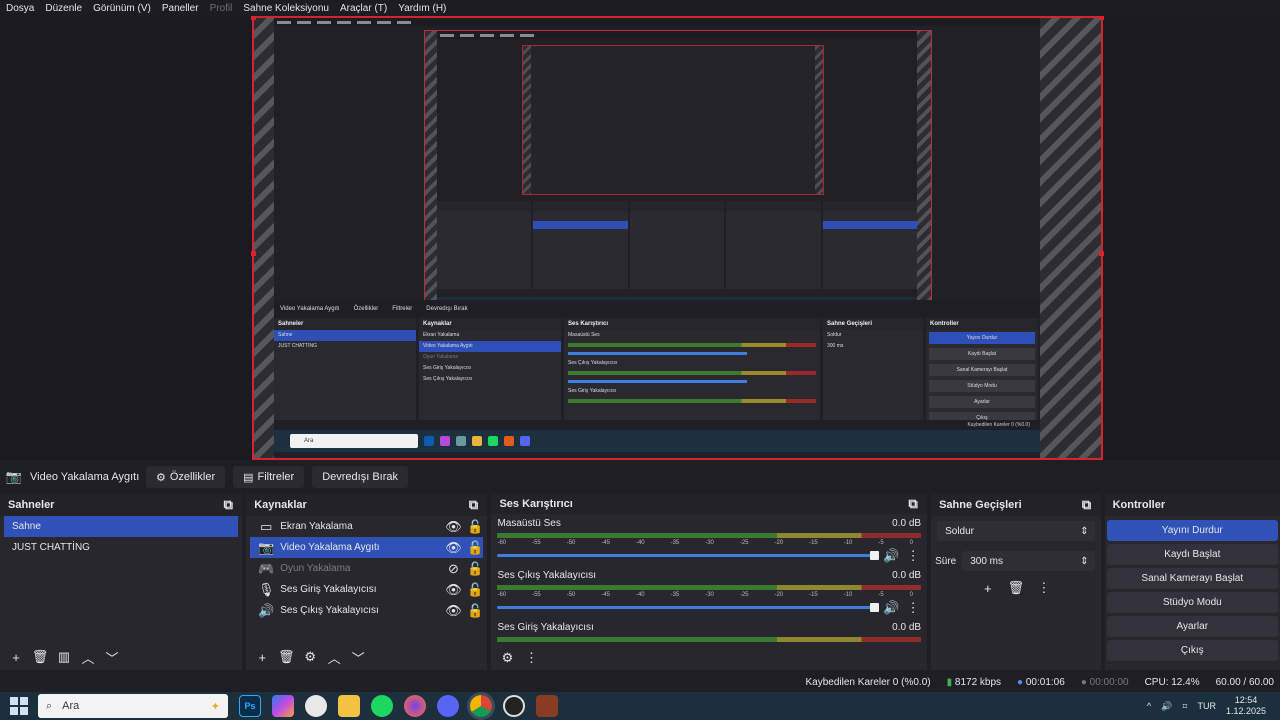  I want to click on studio-mode-button: Stüdyo Modu, so click(1192, 602).